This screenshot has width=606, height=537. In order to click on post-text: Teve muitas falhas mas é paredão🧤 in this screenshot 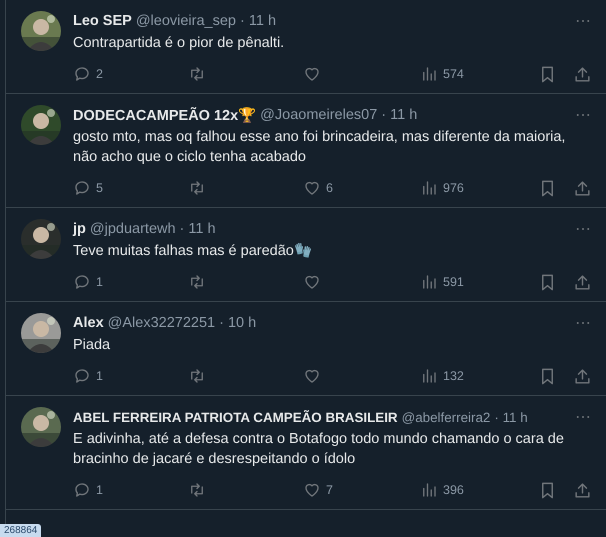, I will do `click(193, 251)`.